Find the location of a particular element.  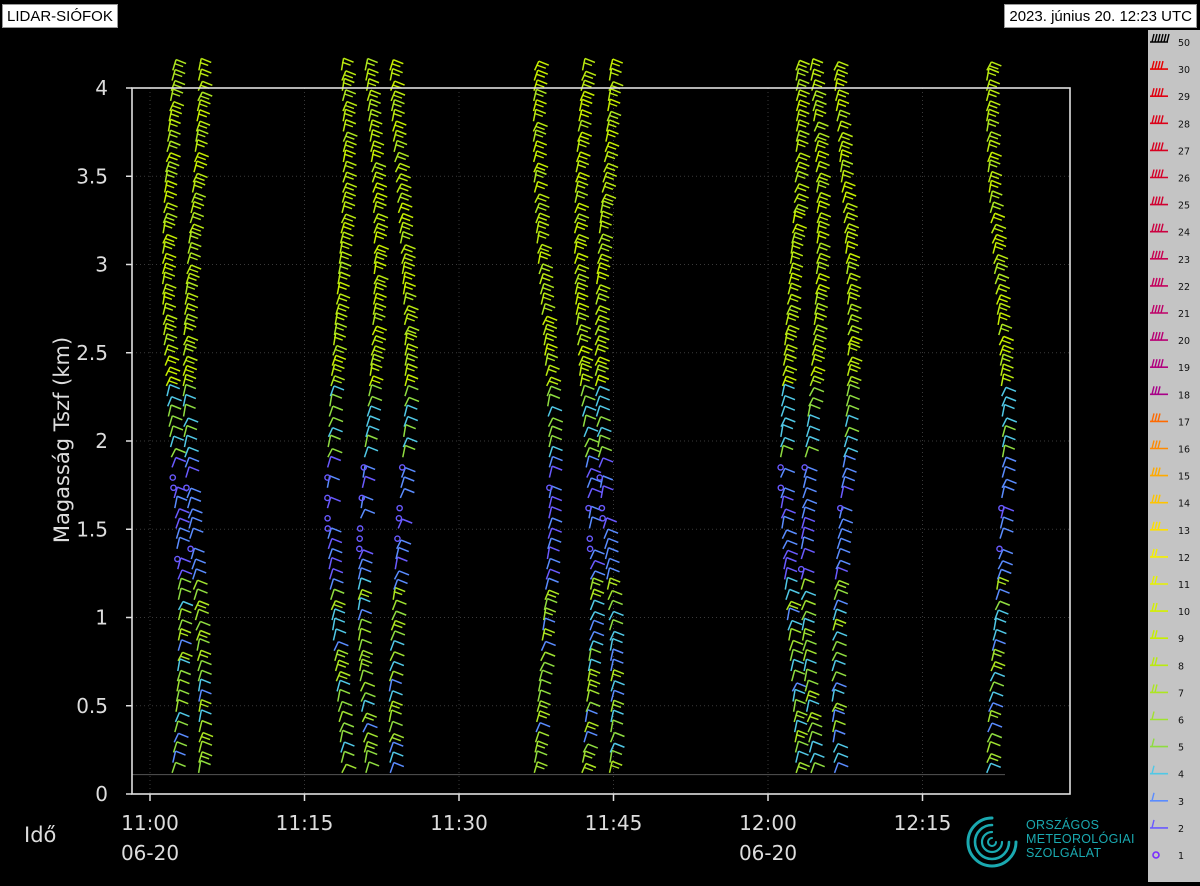

speed-legend-item: 20 is located at coordinates (1170, 339).